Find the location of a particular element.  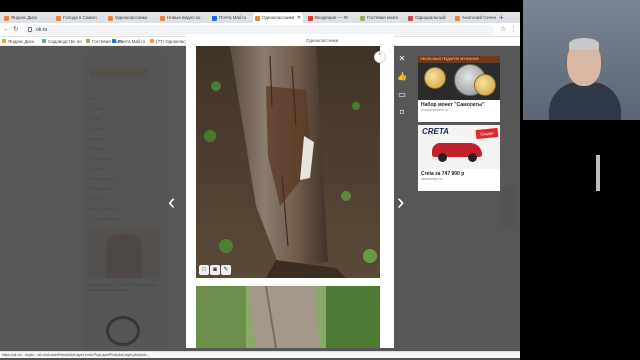

tab-label: Официальный is located at coordinates (430, 17).